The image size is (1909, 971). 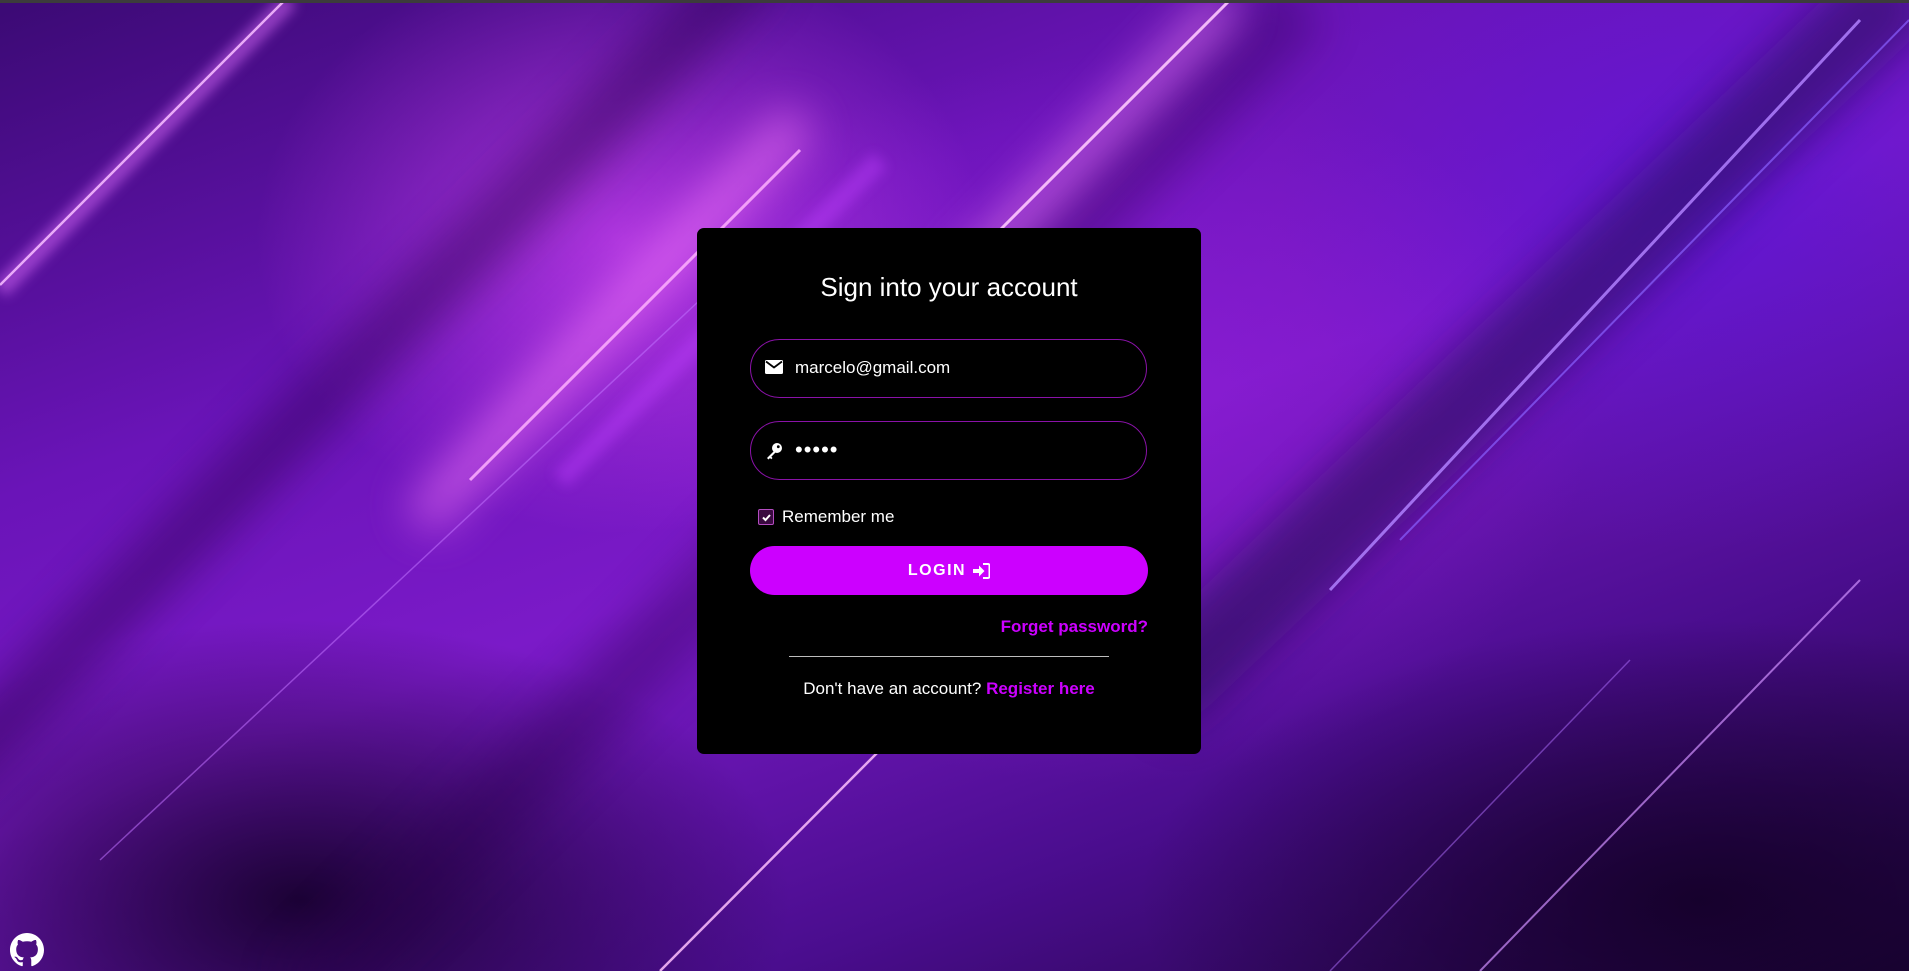 I want to click on login-button: LOGIN, so click(x=949, y=570).